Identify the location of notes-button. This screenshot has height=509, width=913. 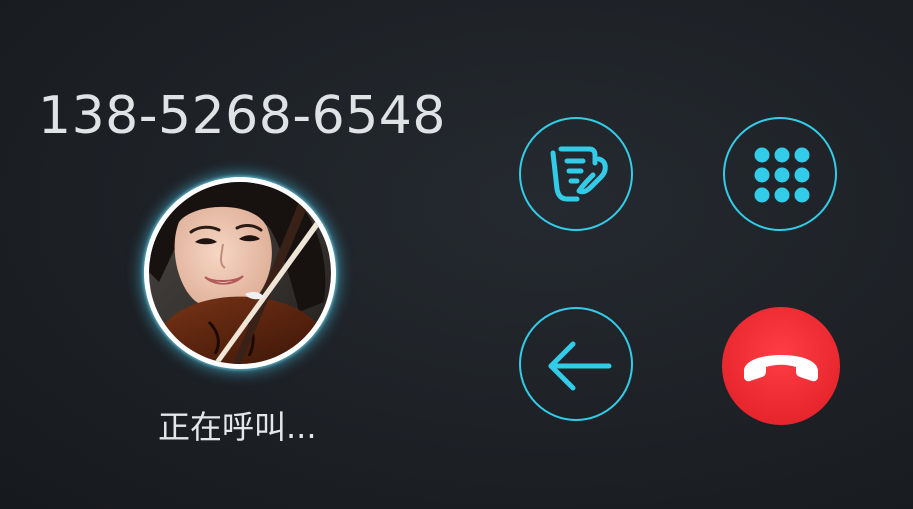
(576, 174).